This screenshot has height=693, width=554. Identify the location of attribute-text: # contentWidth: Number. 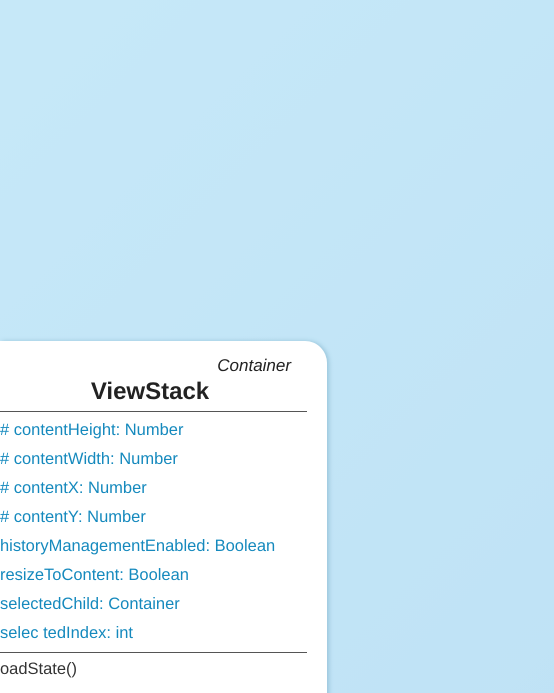
(89, 459).